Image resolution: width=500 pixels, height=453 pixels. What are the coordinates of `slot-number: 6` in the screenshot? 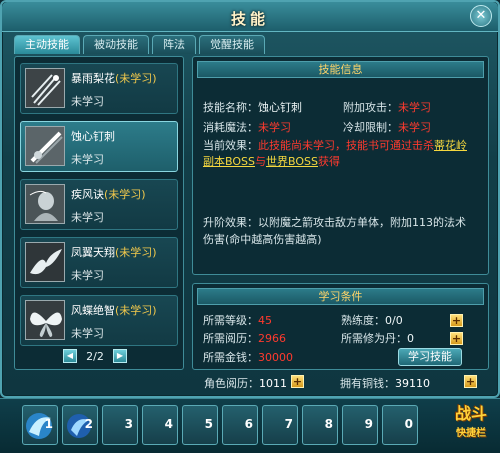 It's located at (248, 424).